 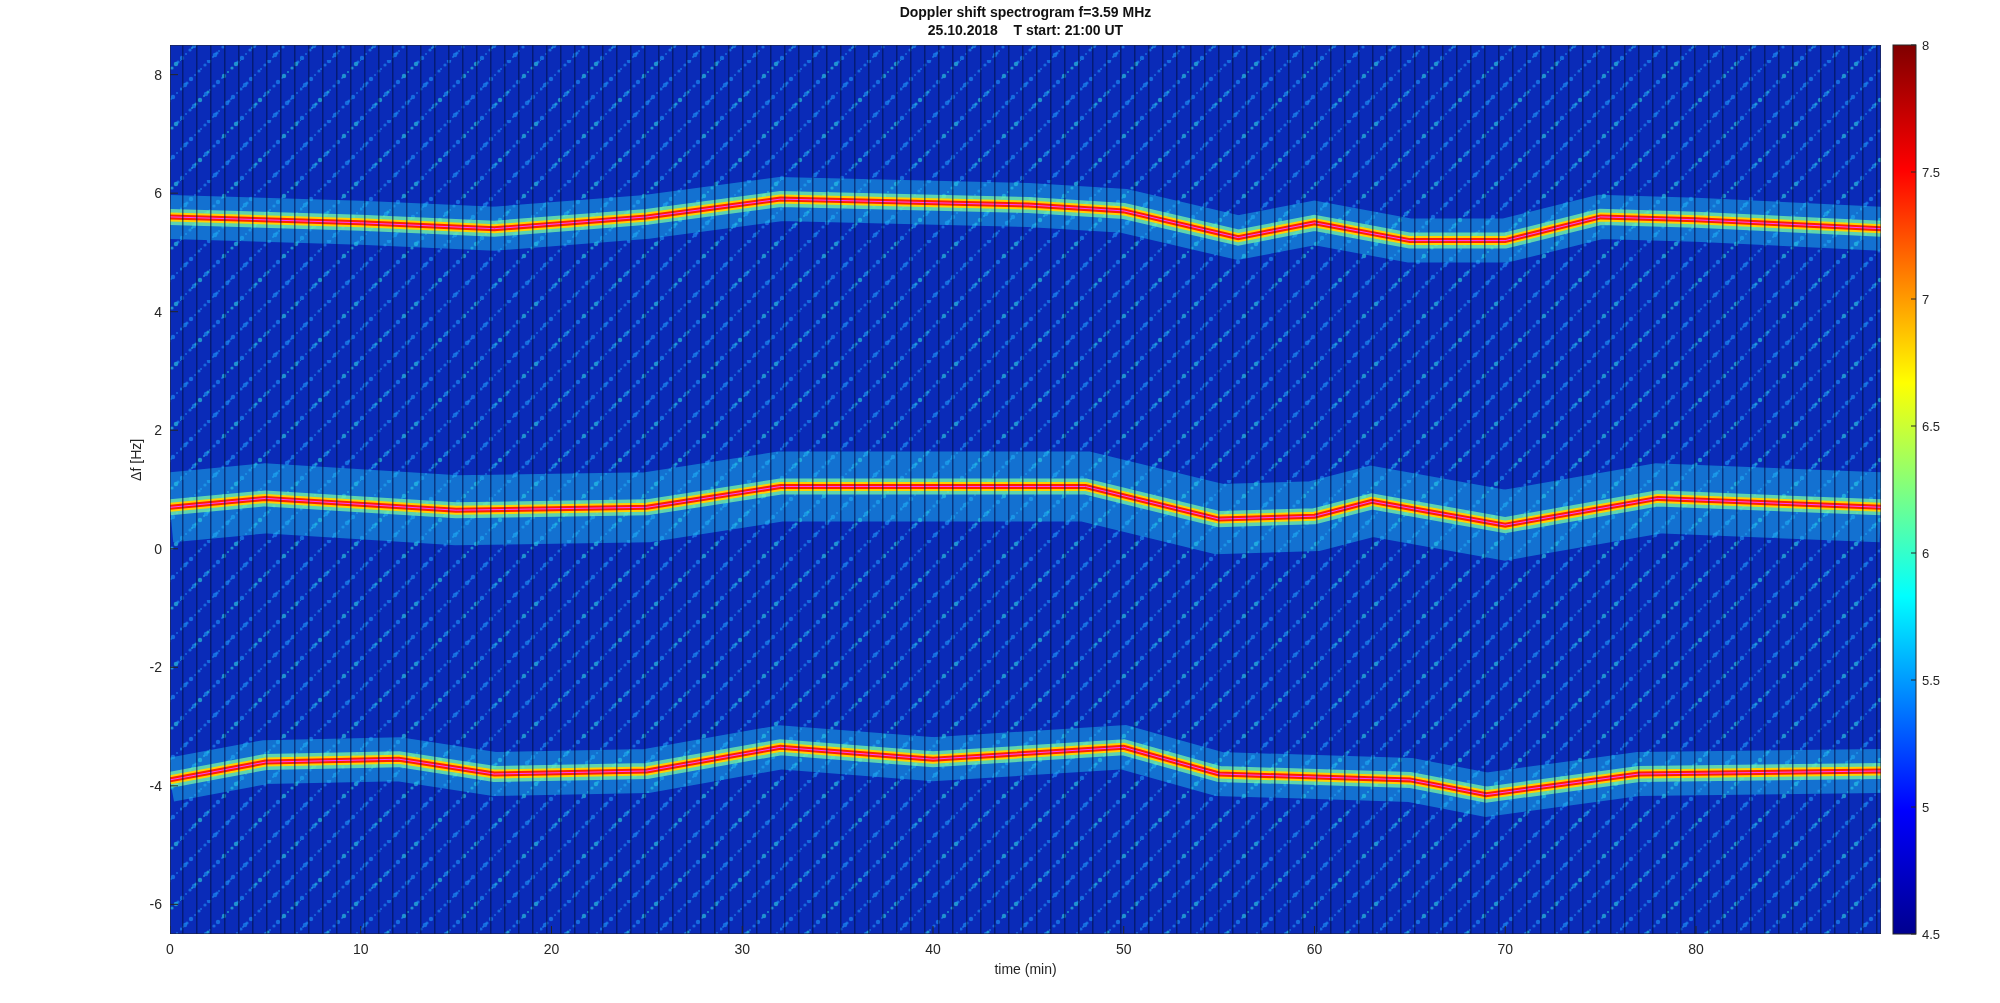 What do you see at coordinates (1926, 299) in the screenshot?
I see `colorbar-tick-label: 7` at bounding box center [1926, 299].